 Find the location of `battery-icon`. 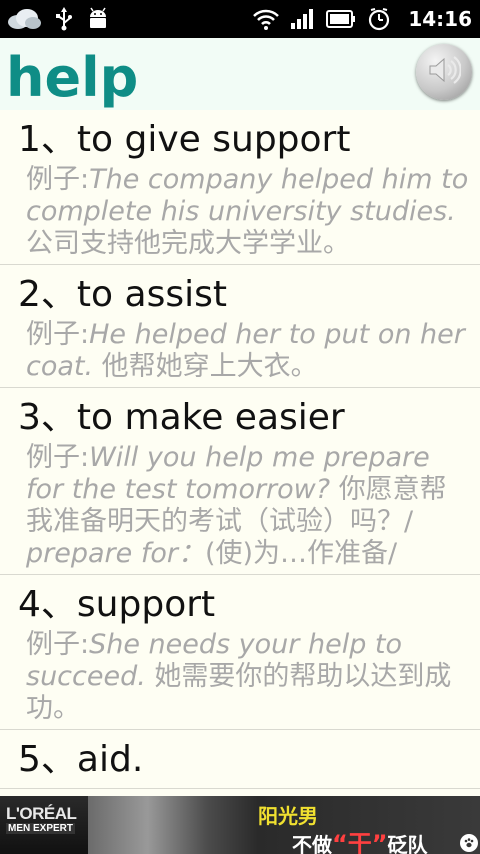

battery-icon is located at coordinates (341, 19).